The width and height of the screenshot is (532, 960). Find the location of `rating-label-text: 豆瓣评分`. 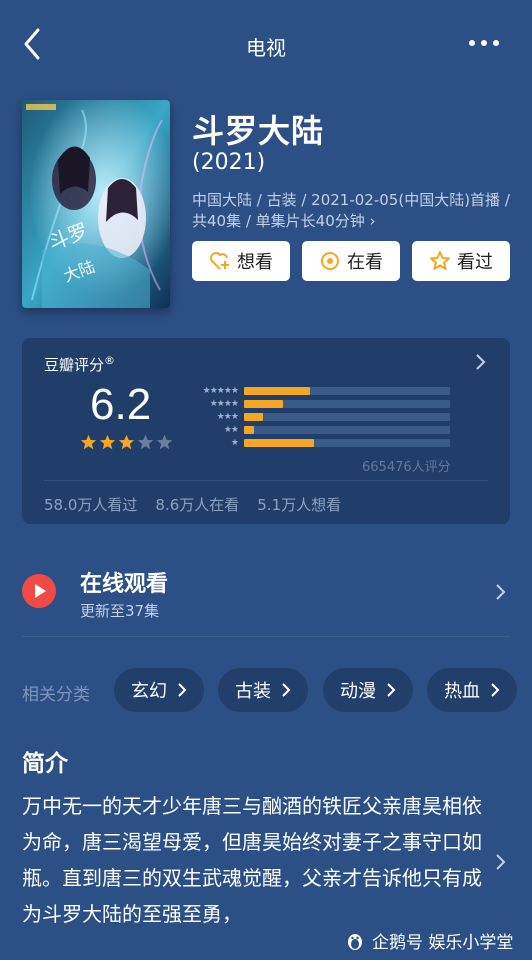

rating-label-text: 豆瓣评分 is located at coordinates (74, 365).